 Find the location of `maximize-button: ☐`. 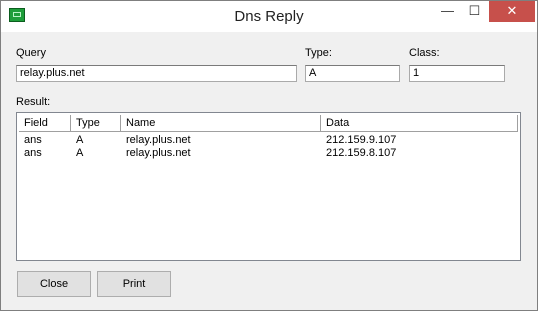

maximize-button: ☐ is located at coordinates (474, 11).